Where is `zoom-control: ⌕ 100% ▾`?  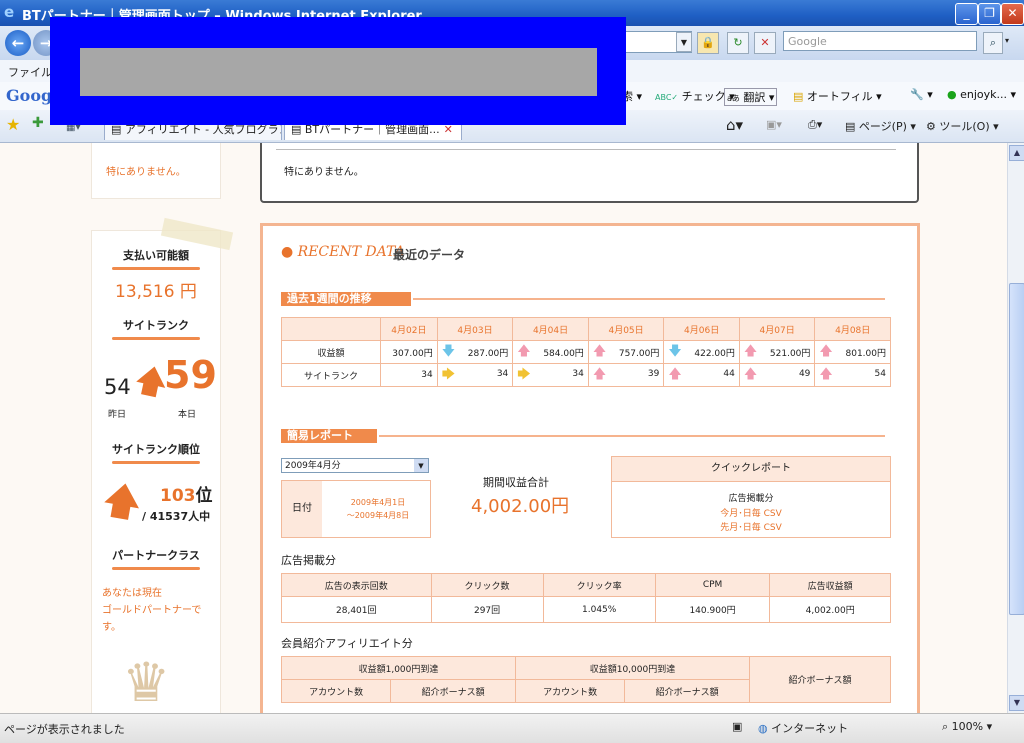 zoom-control: ⌕ 100% ▾ is located at coordinates (967, 727).